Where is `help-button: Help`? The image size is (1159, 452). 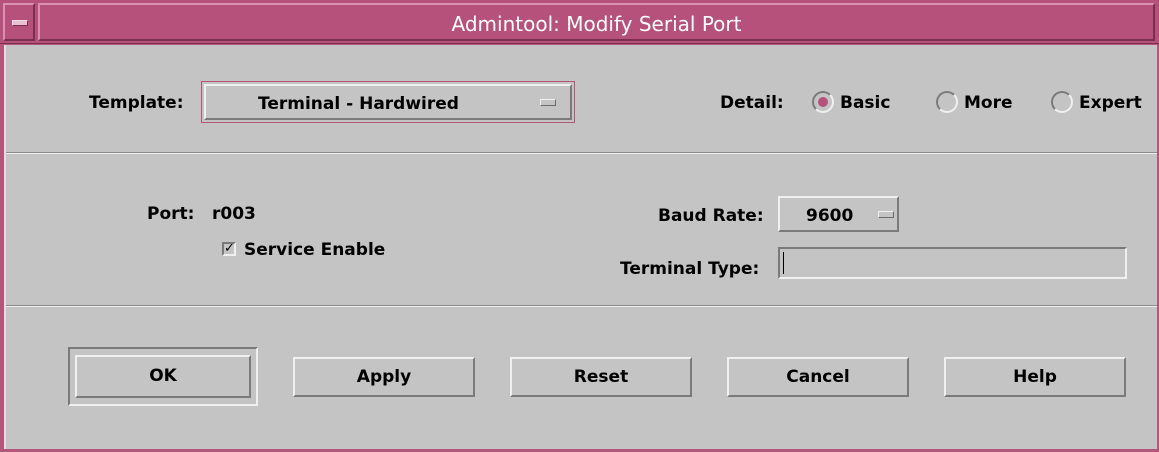
help-button: Help is located at coordinates (1035, 377).